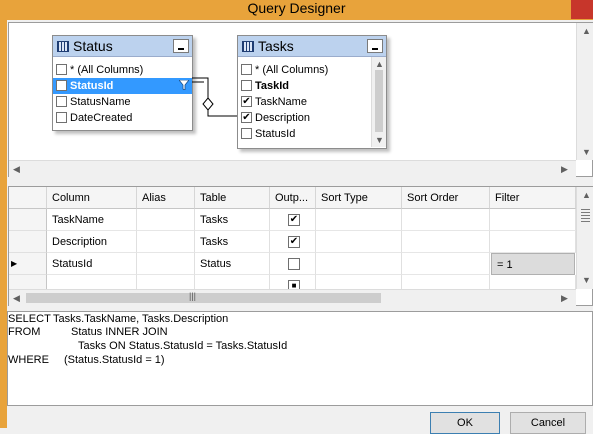  I want to click on column-label: * (All Columns), so click(107, 70).